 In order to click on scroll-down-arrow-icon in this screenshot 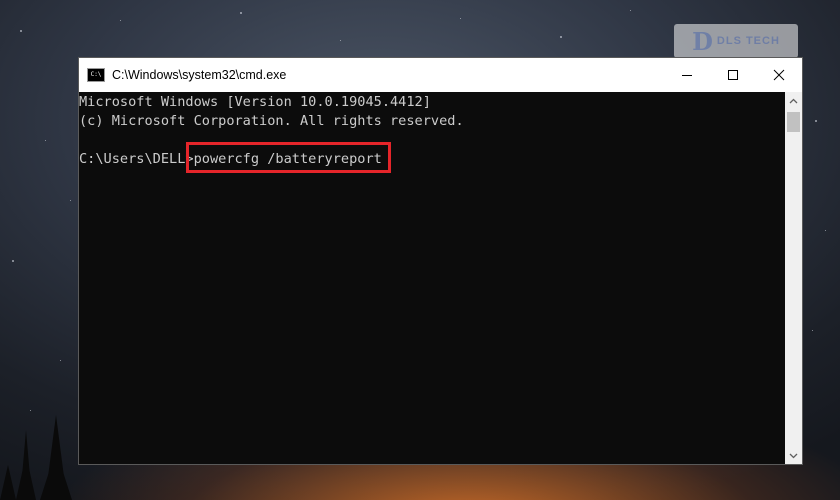, I will do `click(793, 455)`.